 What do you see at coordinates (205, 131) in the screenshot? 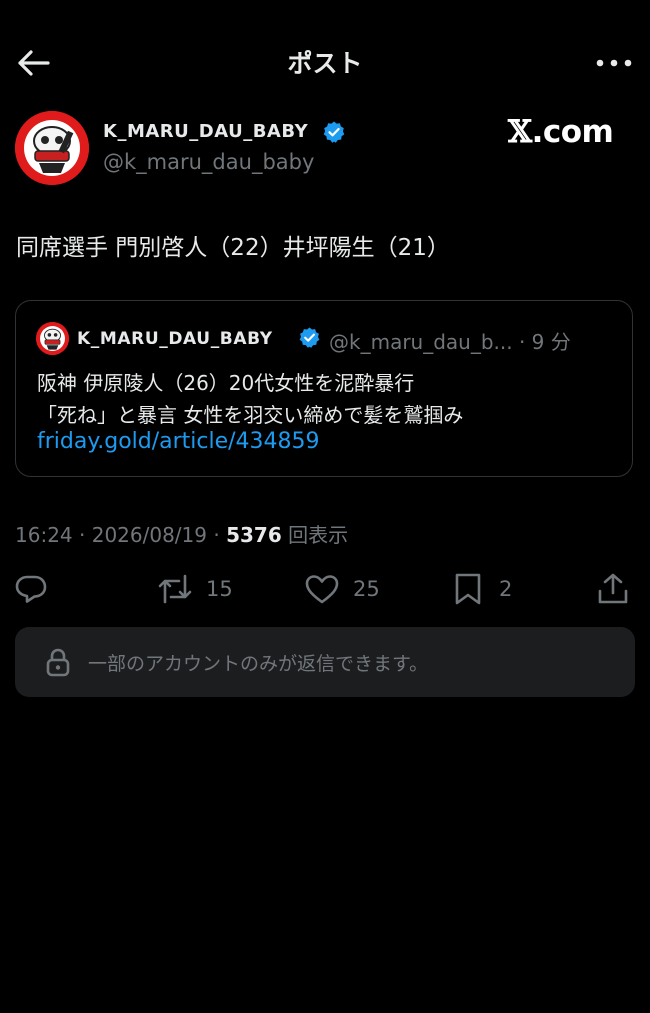
I see `author-name: K_MARU_DAU_BABY` at bounding box center [205, 131].